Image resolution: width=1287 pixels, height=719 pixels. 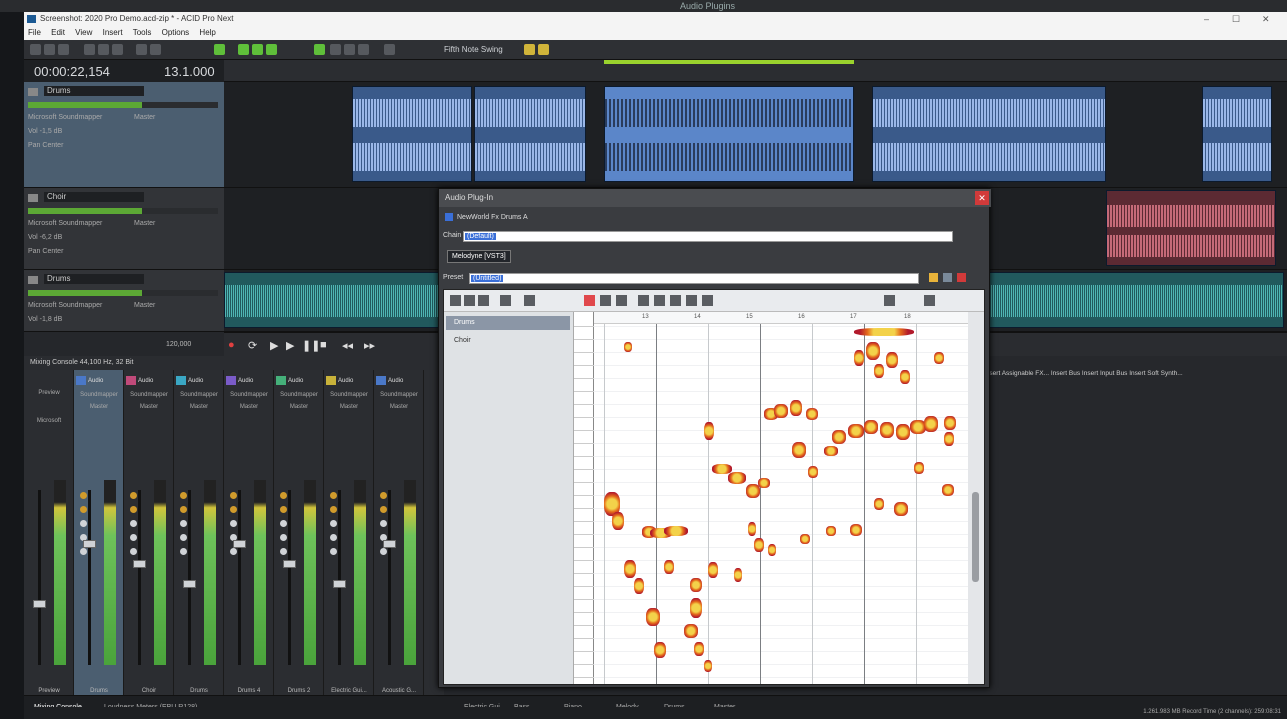 I want to click on pause-icon: ❚❚, so click(x=311, y=345).